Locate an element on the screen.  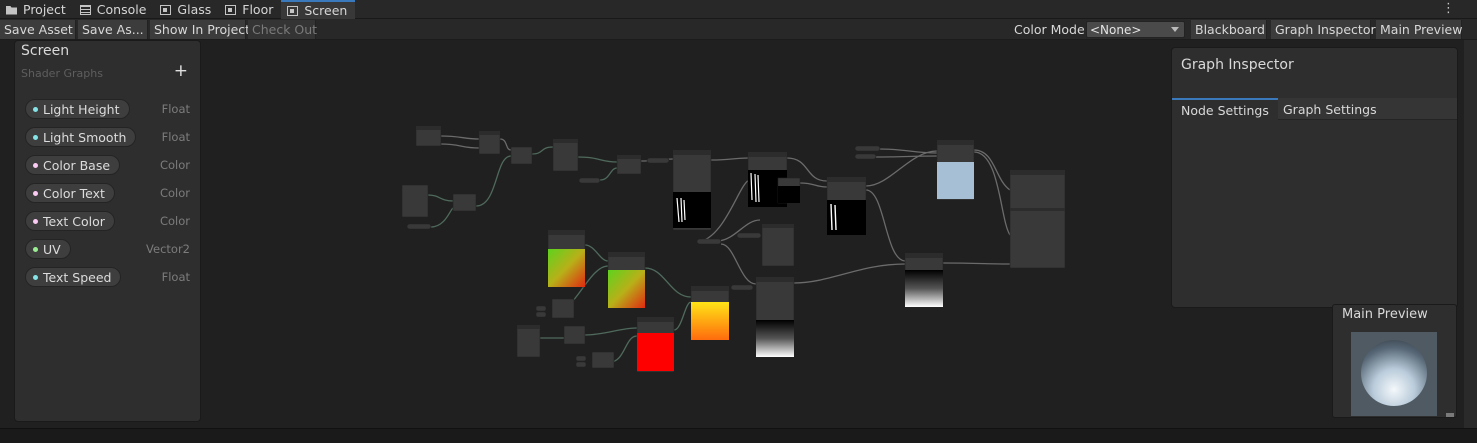
inspector-tab-bar: Node Settings Graph Settings is located at coordinates (1314, 109).